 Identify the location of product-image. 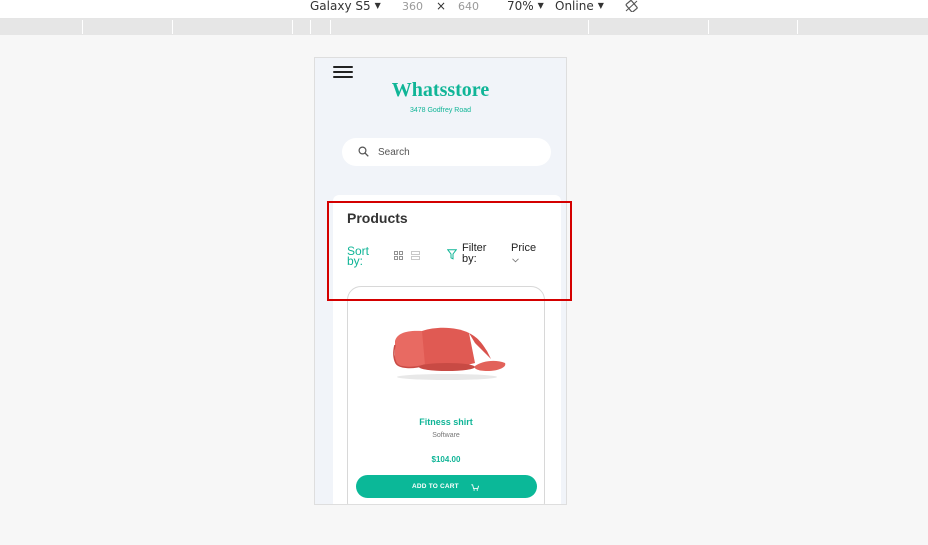
(449, 353).